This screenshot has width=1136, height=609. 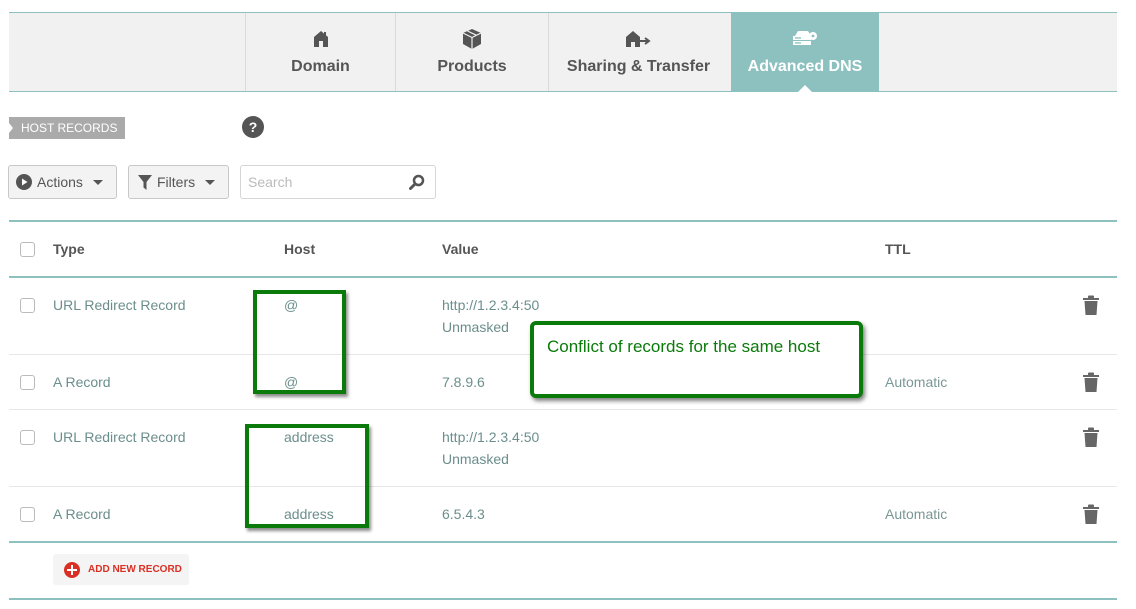 What do you see at coordinates (805, 52) in the screenshot?
I see `tab-advanced-dns: Advanced DNS` at bounding box center [805, 52].